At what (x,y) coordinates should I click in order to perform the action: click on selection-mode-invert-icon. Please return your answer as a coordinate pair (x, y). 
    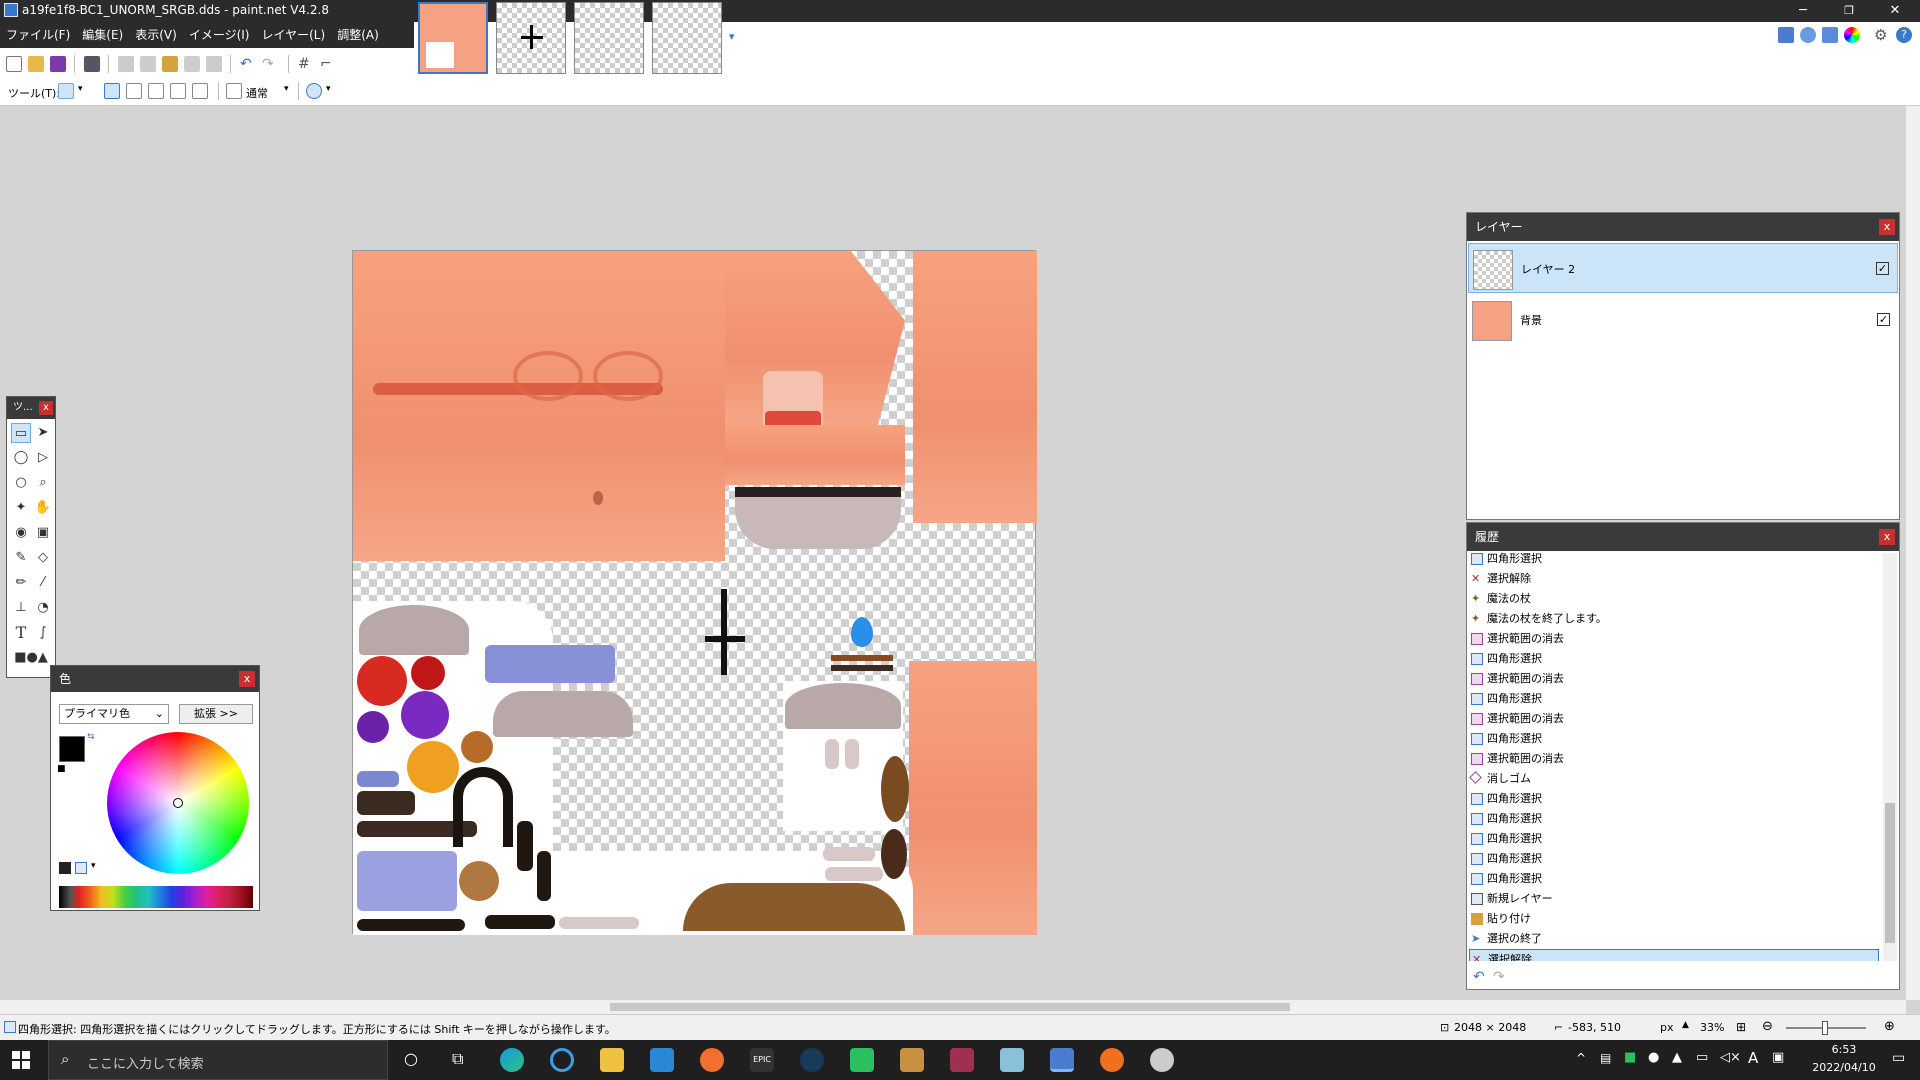
    Looking at the image, I should click on (200, 91).